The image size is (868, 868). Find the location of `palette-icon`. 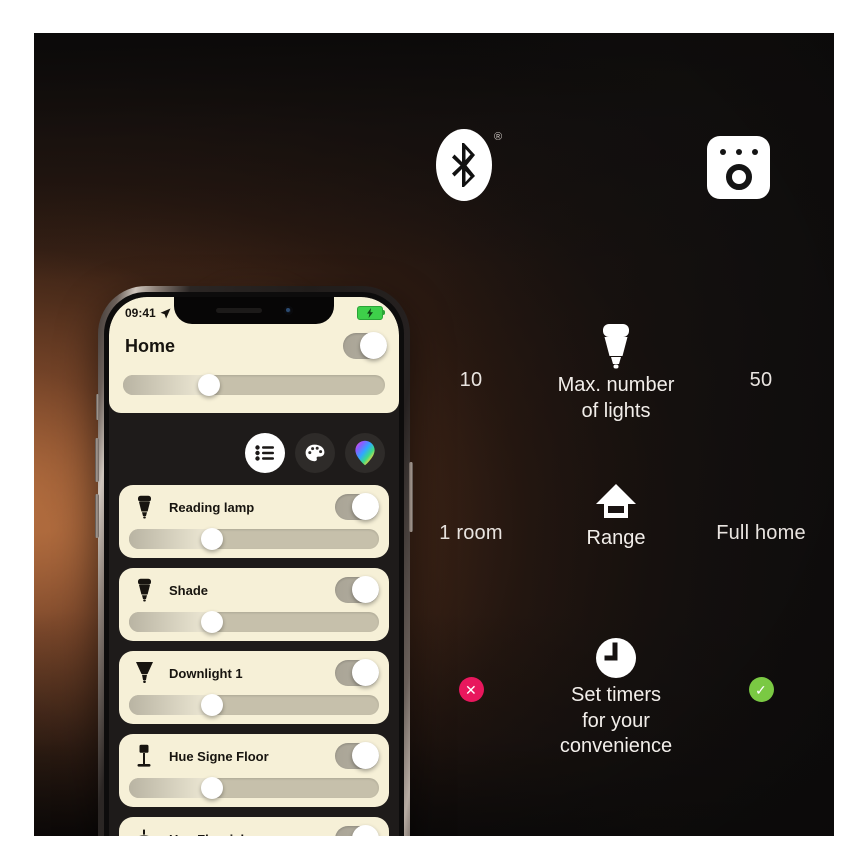

palette-icon is located at coordinates (315, 453).